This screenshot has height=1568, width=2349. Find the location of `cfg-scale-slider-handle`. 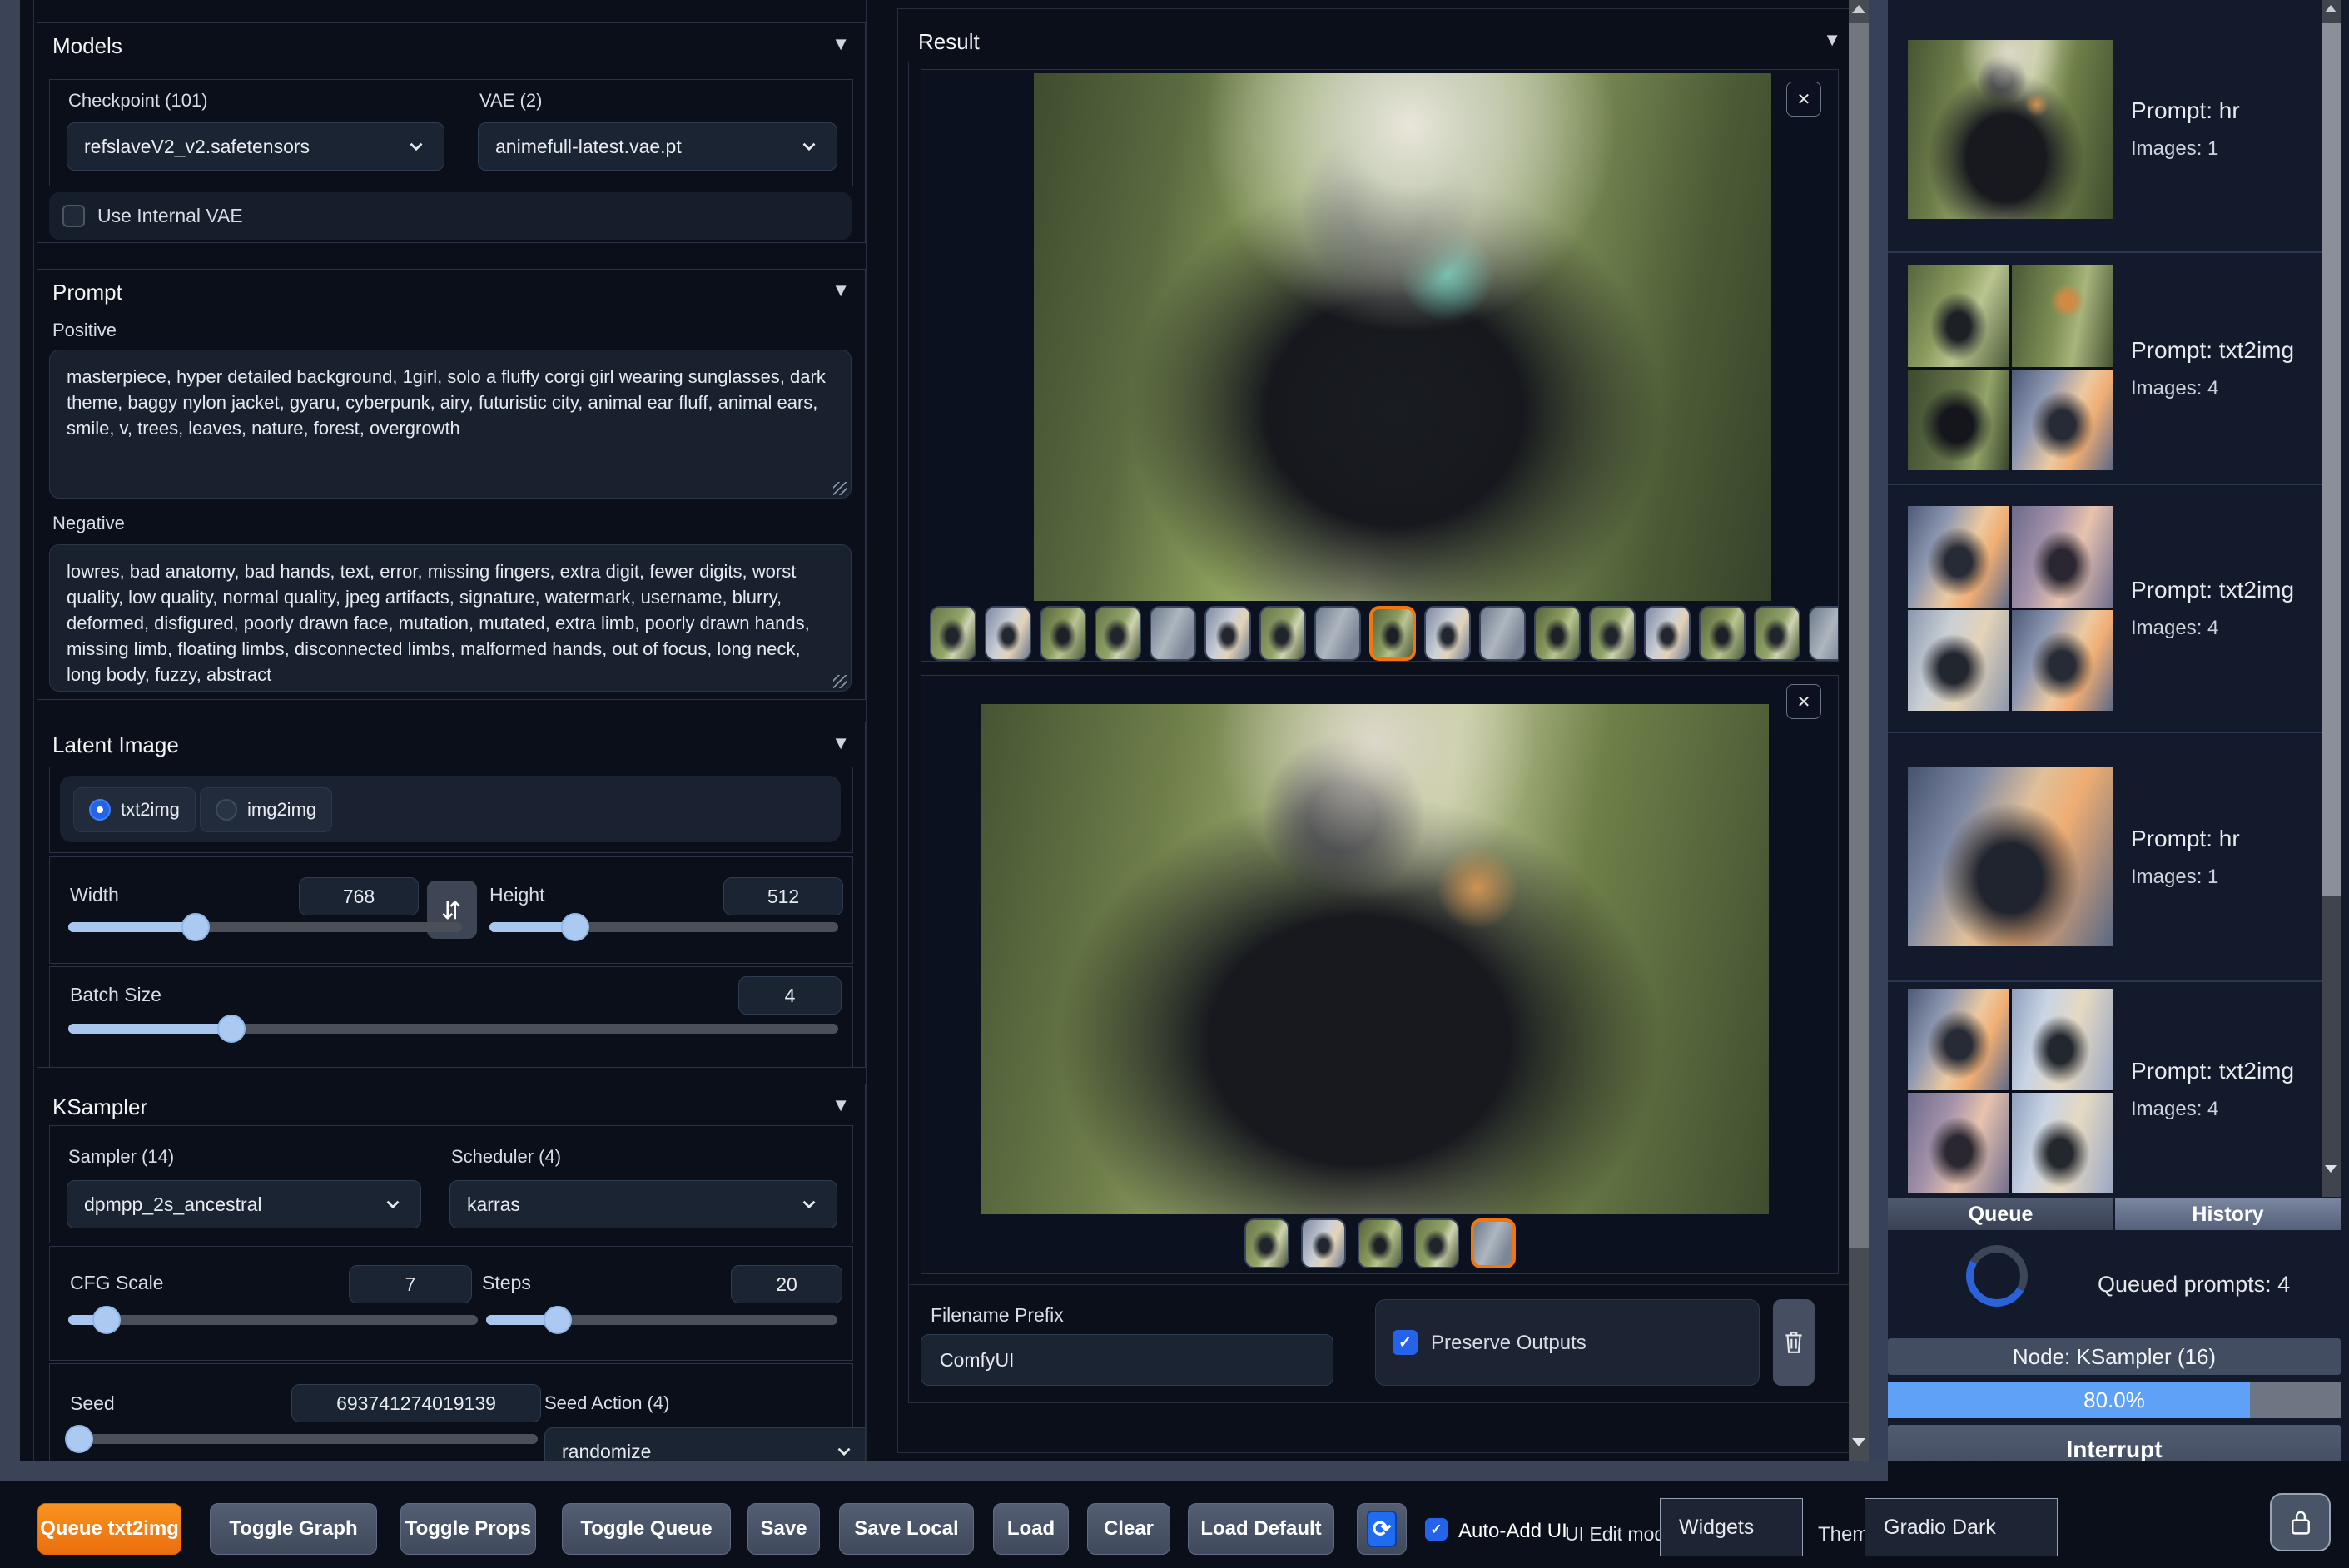

cfg-scale-slider-handle is located at coordinates (107, 1320).